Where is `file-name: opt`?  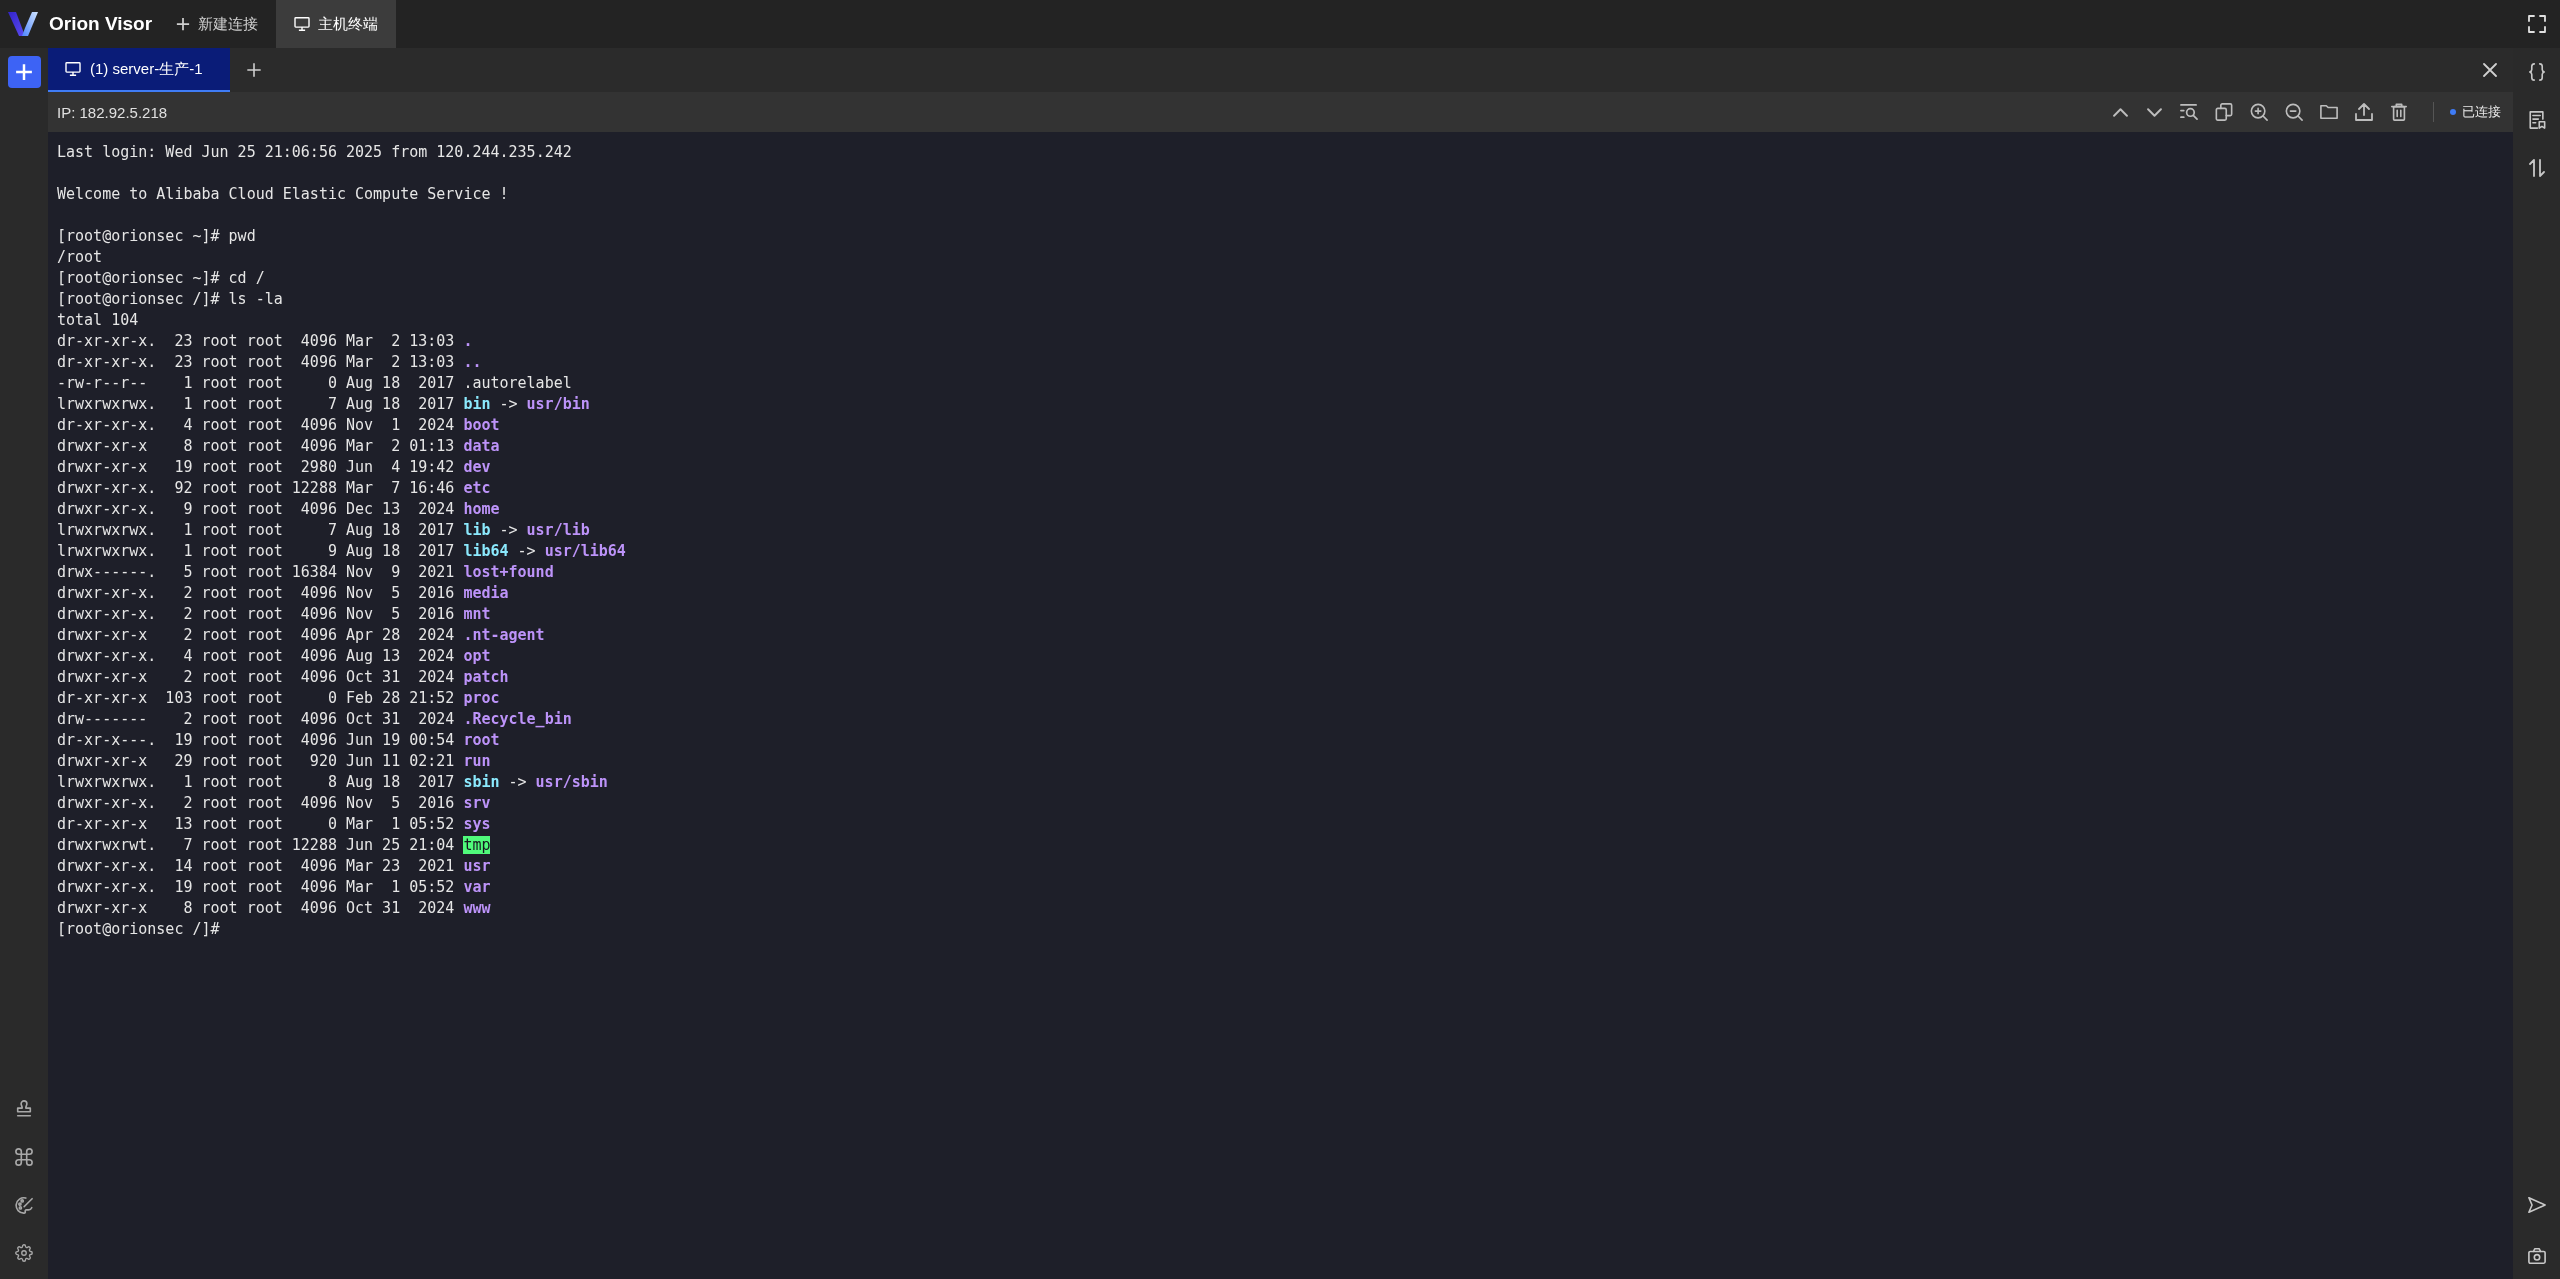 file-name: opt is located at coordinates (477, 655).